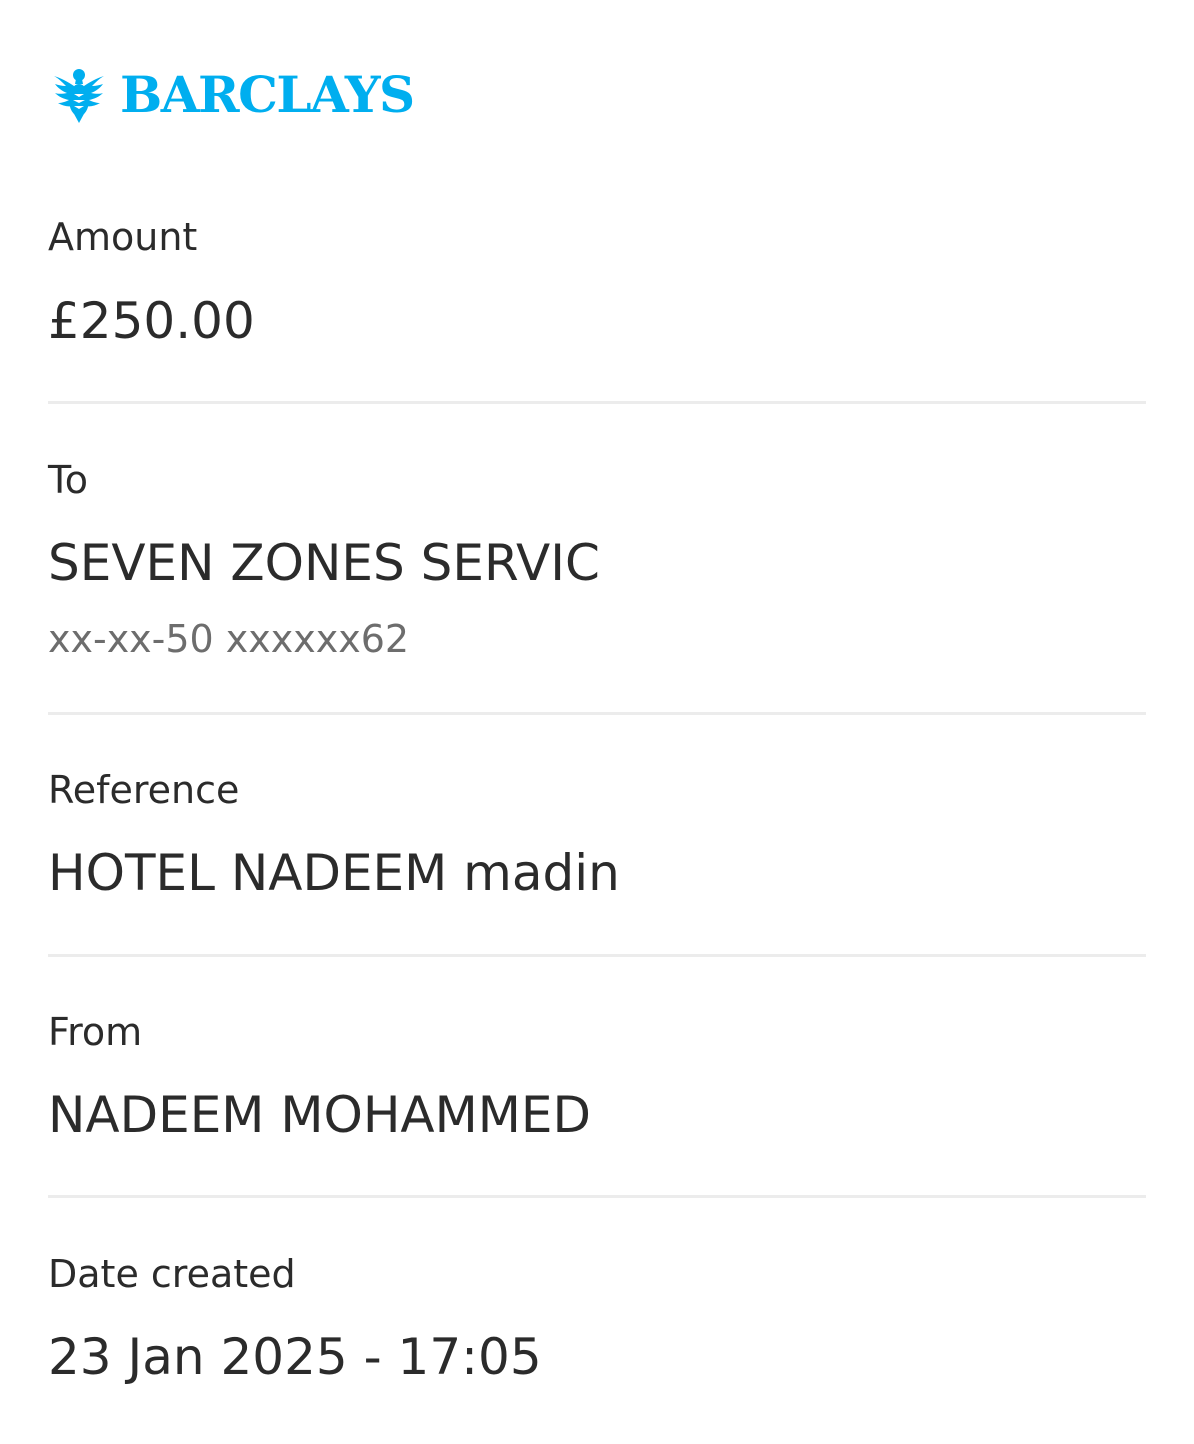 This screenshot has height=1444, width=1194. What do you see at coordinates (172, 1274) in the screenshot?
I see `date-label: Date created` at bounding box center [172, 1274].